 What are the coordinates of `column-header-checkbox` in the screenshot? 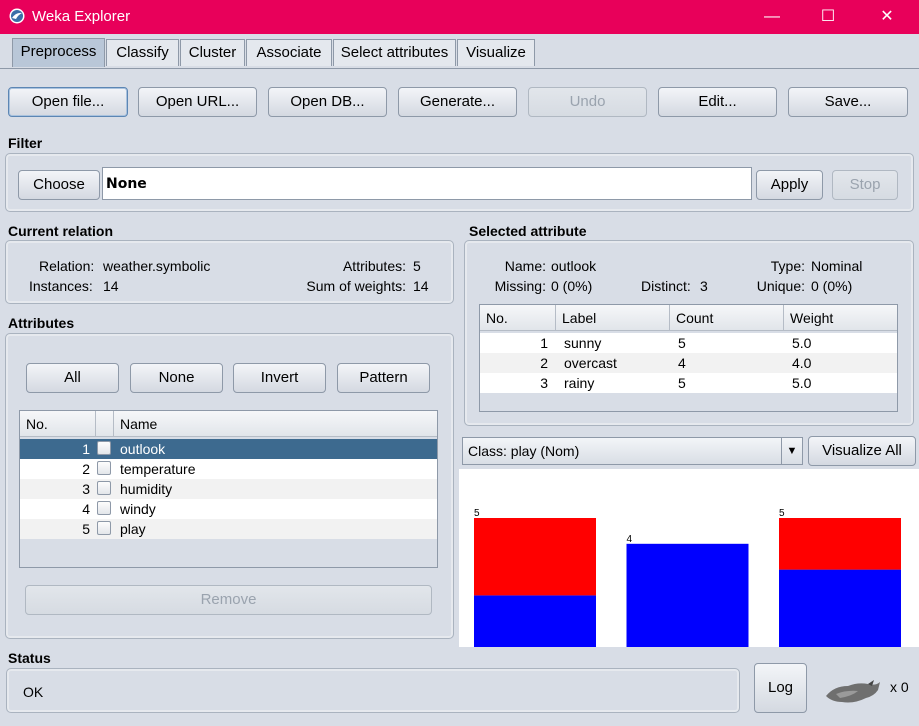 It's located at (105, 424).